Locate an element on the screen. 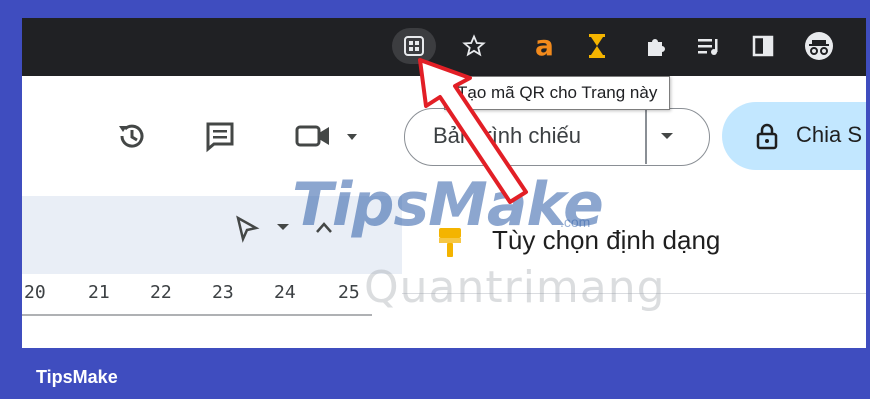 This screenshot has height=399, width=870. star-icon is located at coordinates (474, 45).